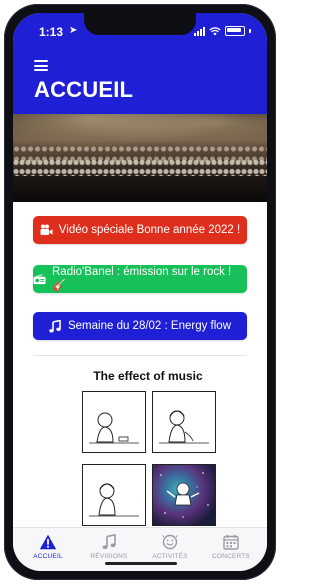 This screenshot has height=585, width=320. What do you see at coordinates (48, 556) in the screenshot?
I see `tab-accueil-label: ACCUEIL` at bounding box center [48, 556].